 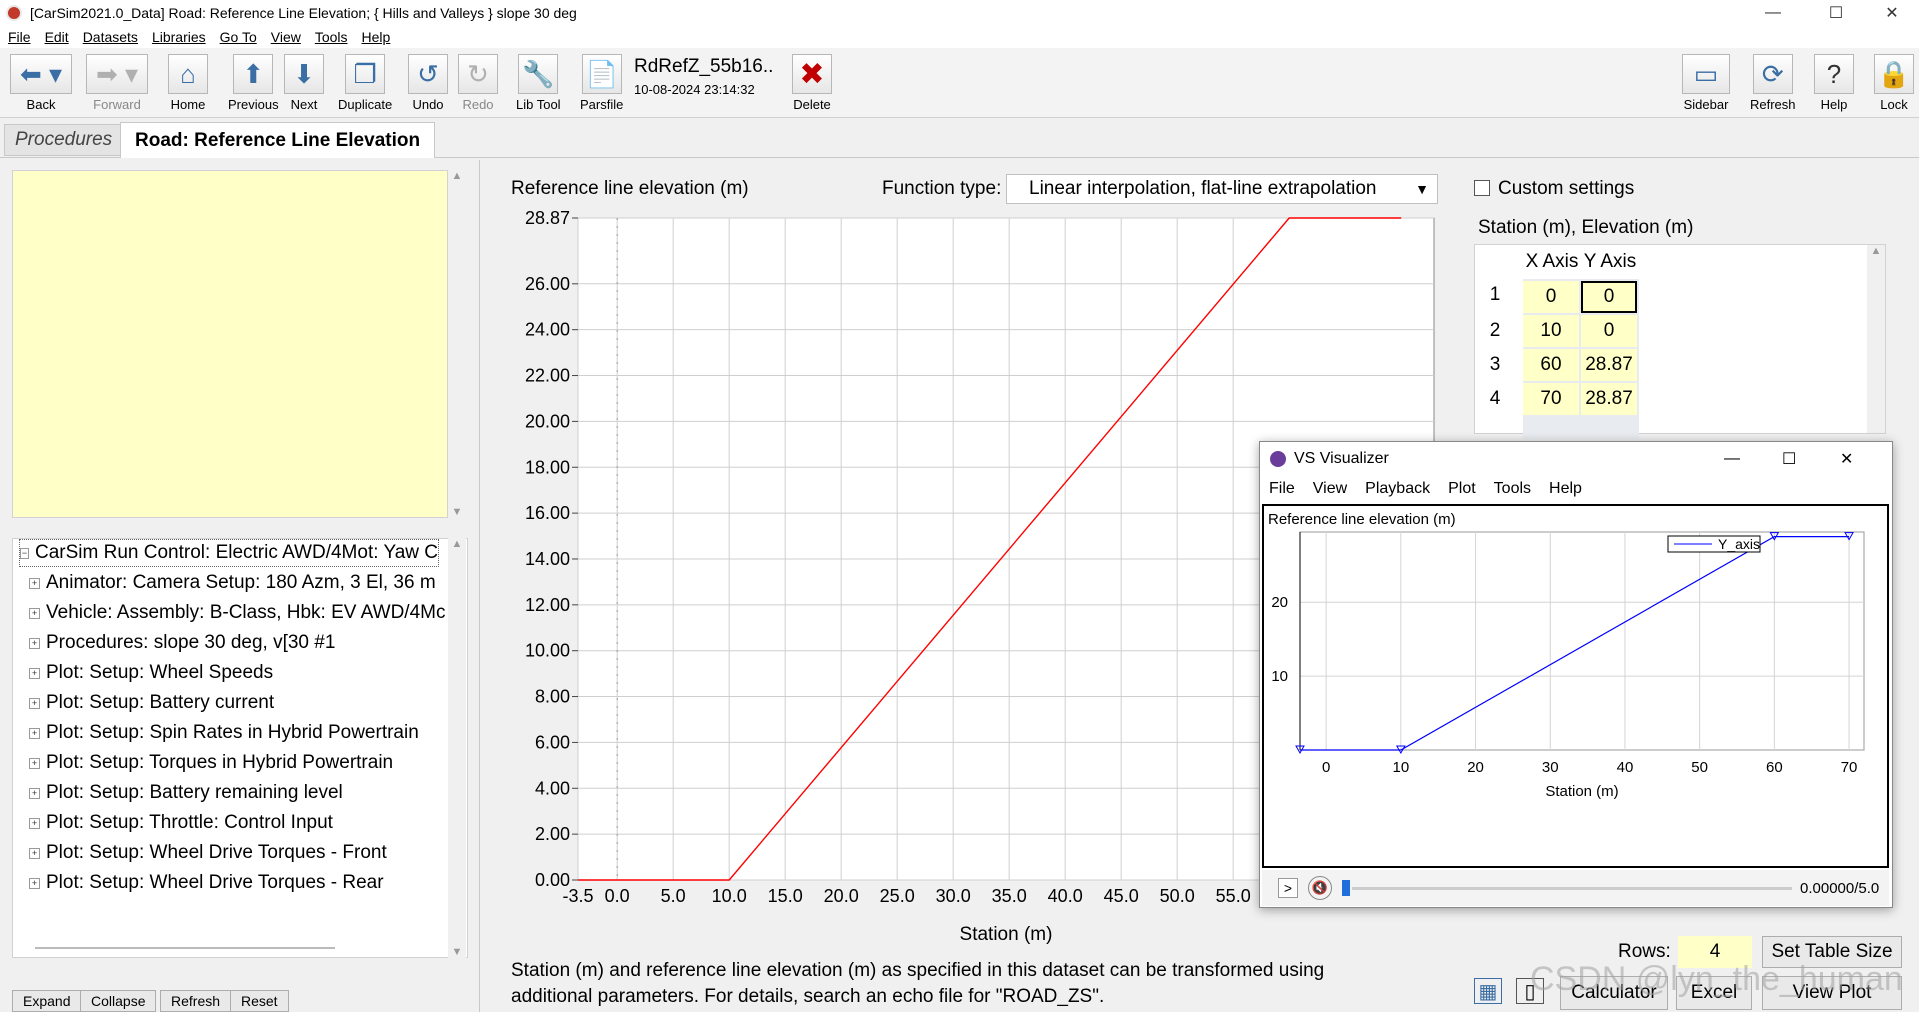 I want to click on refresh-button: ⟳ Refresh, so click(x=1773, y=83).